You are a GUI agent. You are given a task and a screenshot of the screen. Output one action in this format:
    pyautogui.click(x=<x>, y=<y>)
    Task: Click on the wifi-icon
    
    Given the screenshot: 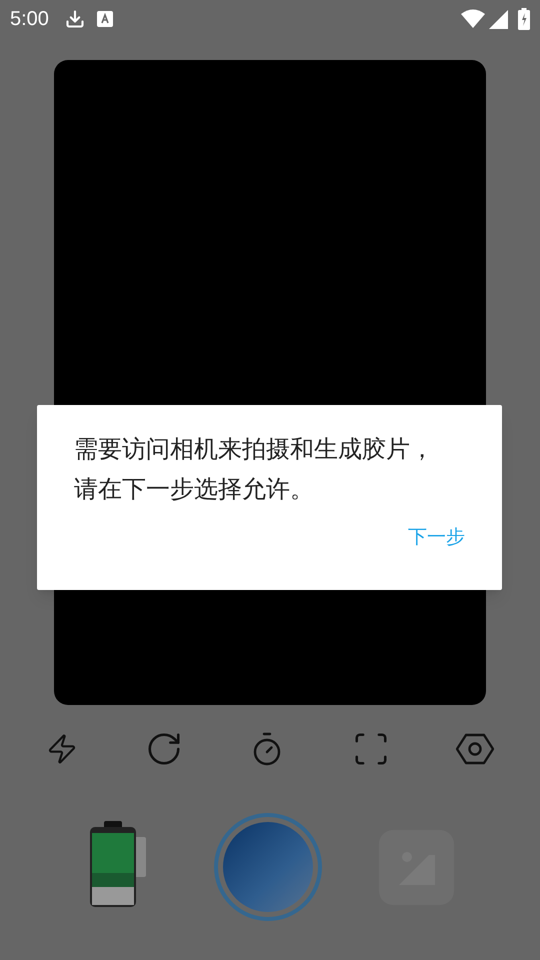 What is the action you would take?
    pyautogui.click(x=473, y=19)
    